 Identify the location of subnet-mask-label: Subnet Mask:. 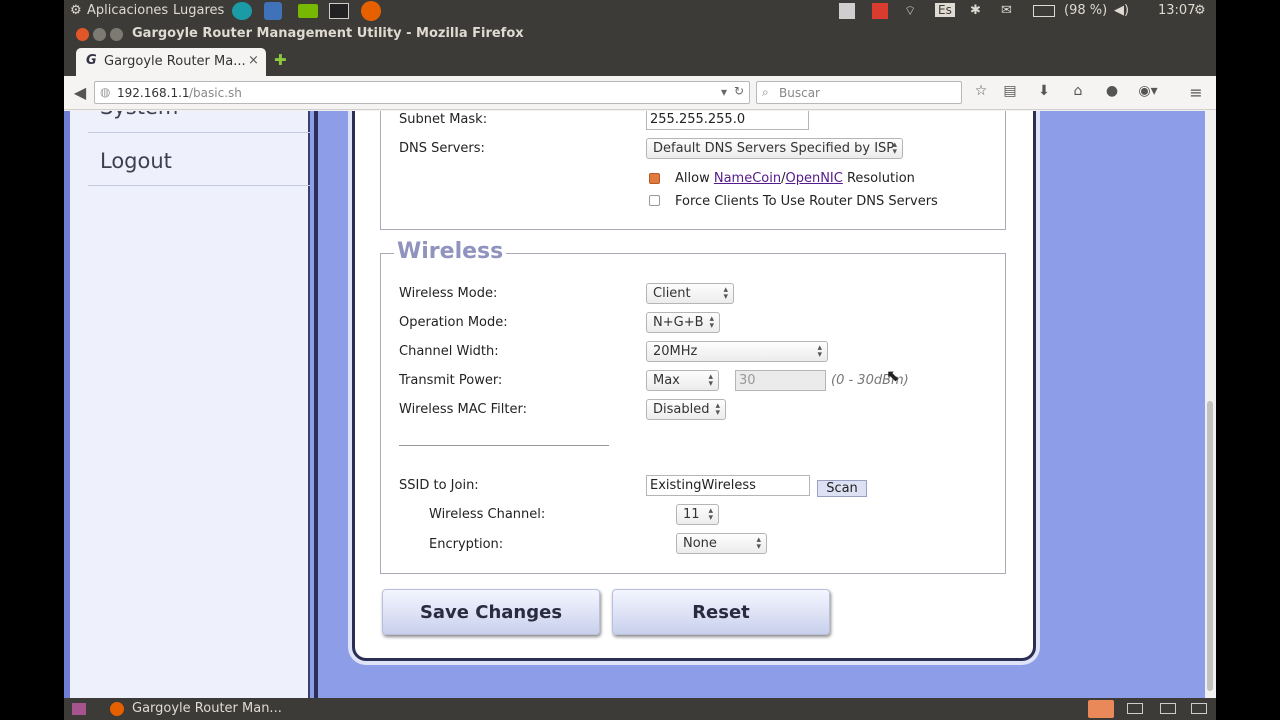
(443, 119).